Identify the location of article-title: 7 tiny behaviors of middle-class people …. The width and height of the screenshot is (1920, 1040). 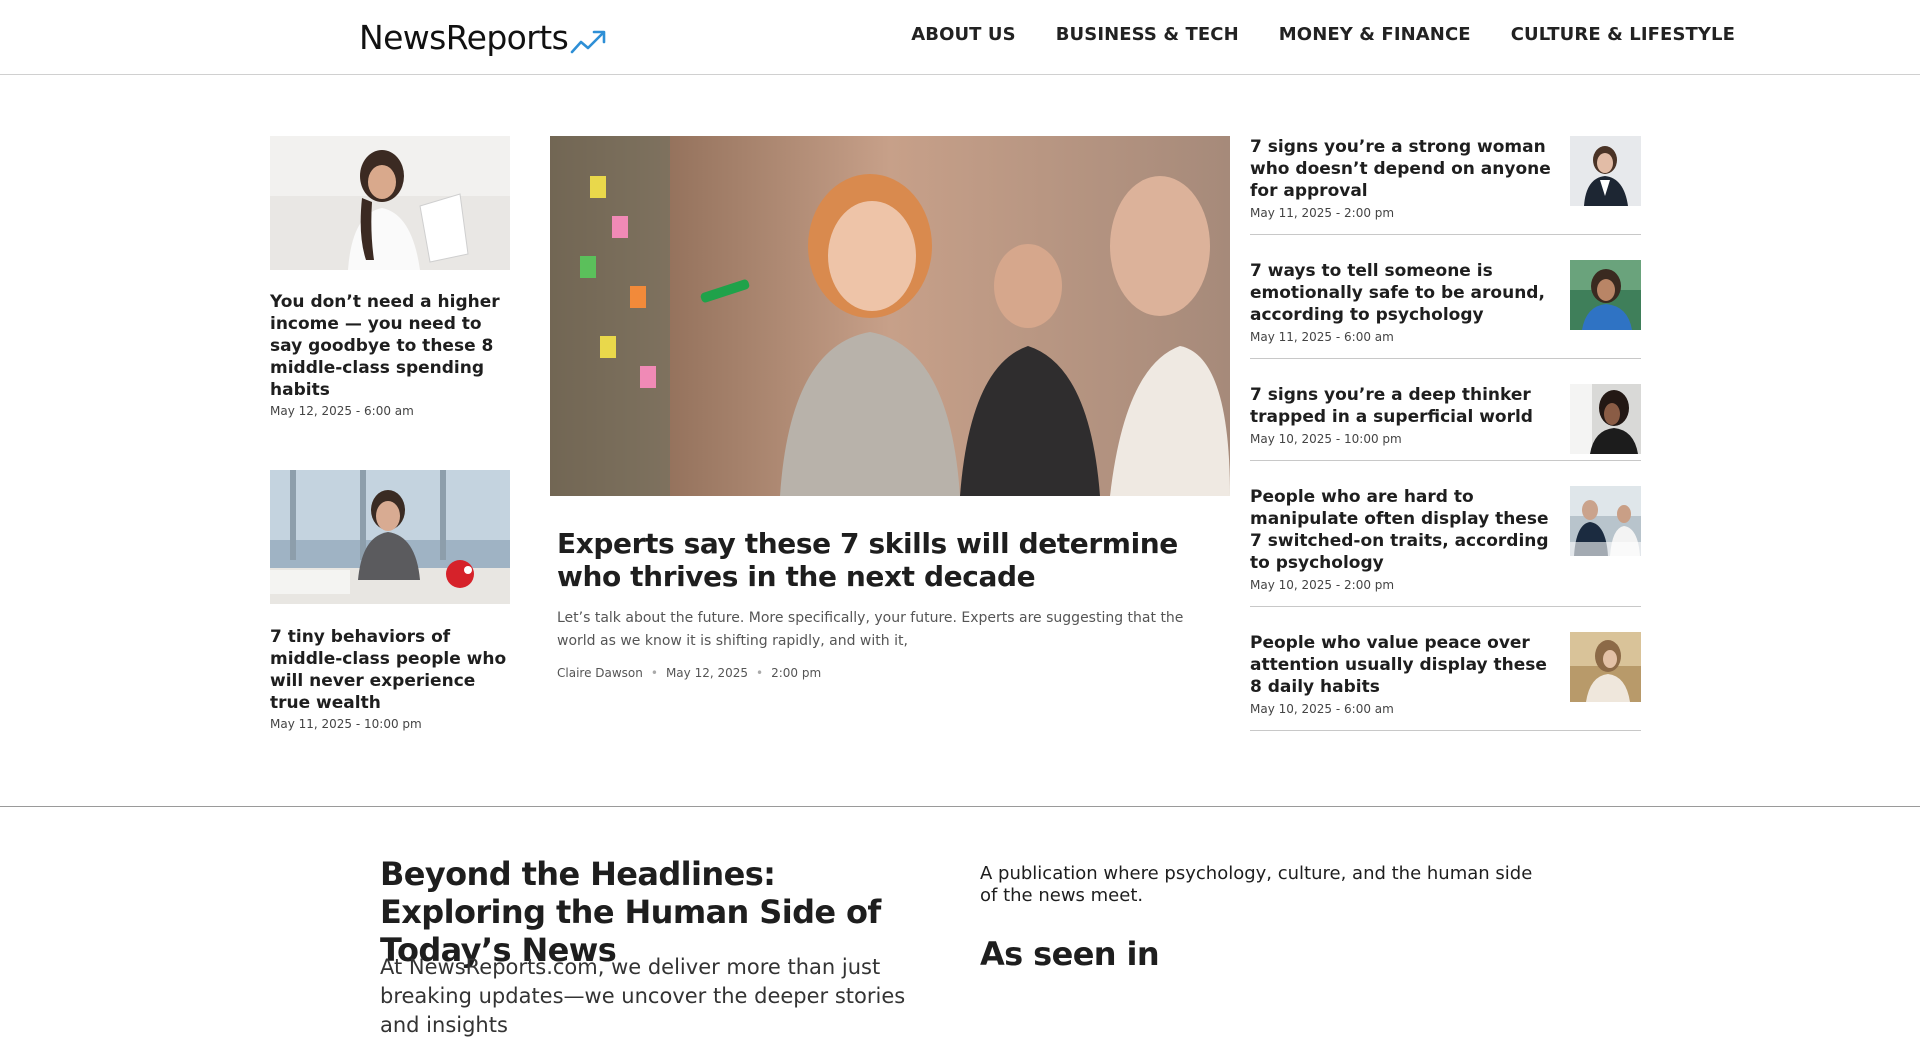
(392, 670).